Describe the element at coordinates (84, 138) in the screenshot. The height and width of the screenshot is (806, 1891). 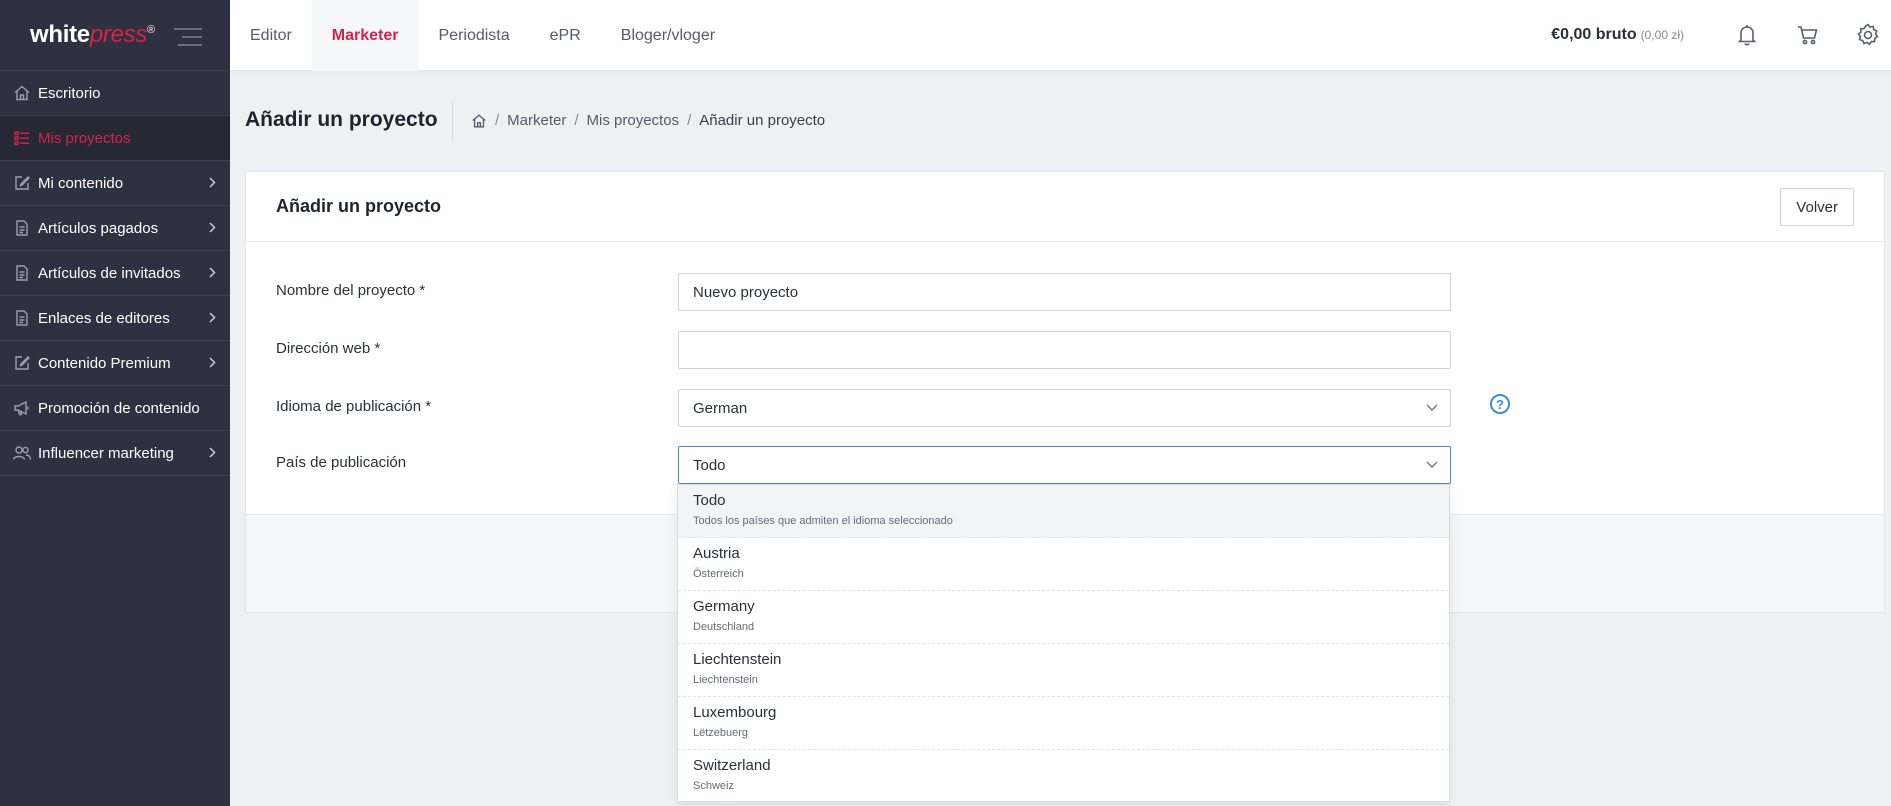
I see `sidebar-item-label: Mis proyectos` at that location.